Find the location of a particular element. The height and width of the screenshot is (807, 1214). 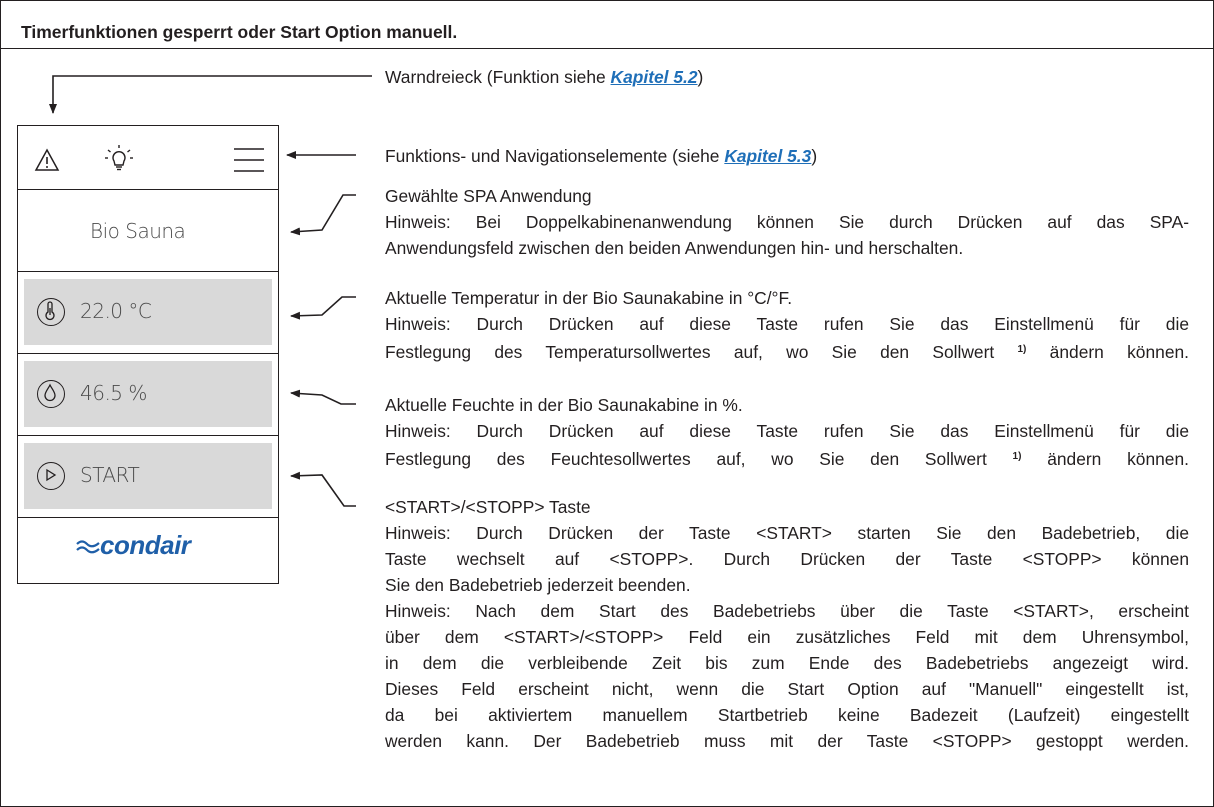

droplet-icon is located at coordinates (51, 394).